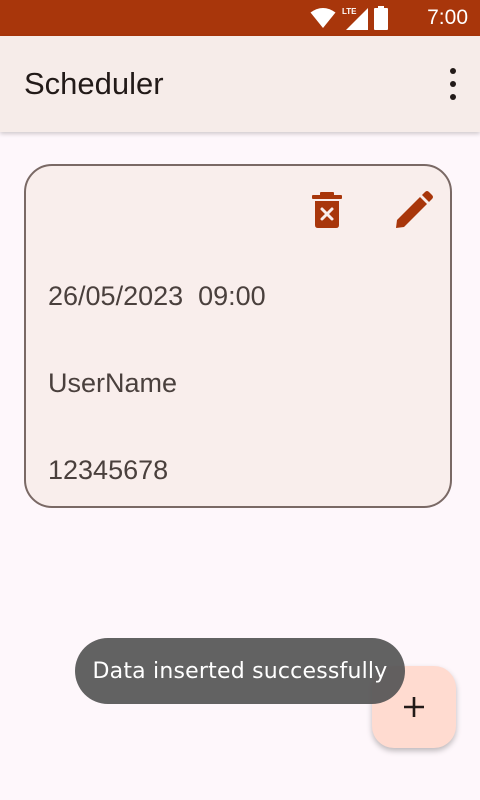 The height and width of the screenshot is (800, 480). What do you see at coordinates (447, 17) in the screenshot?
I see `status-clock: 7:00` at bounding box center [447, 17].